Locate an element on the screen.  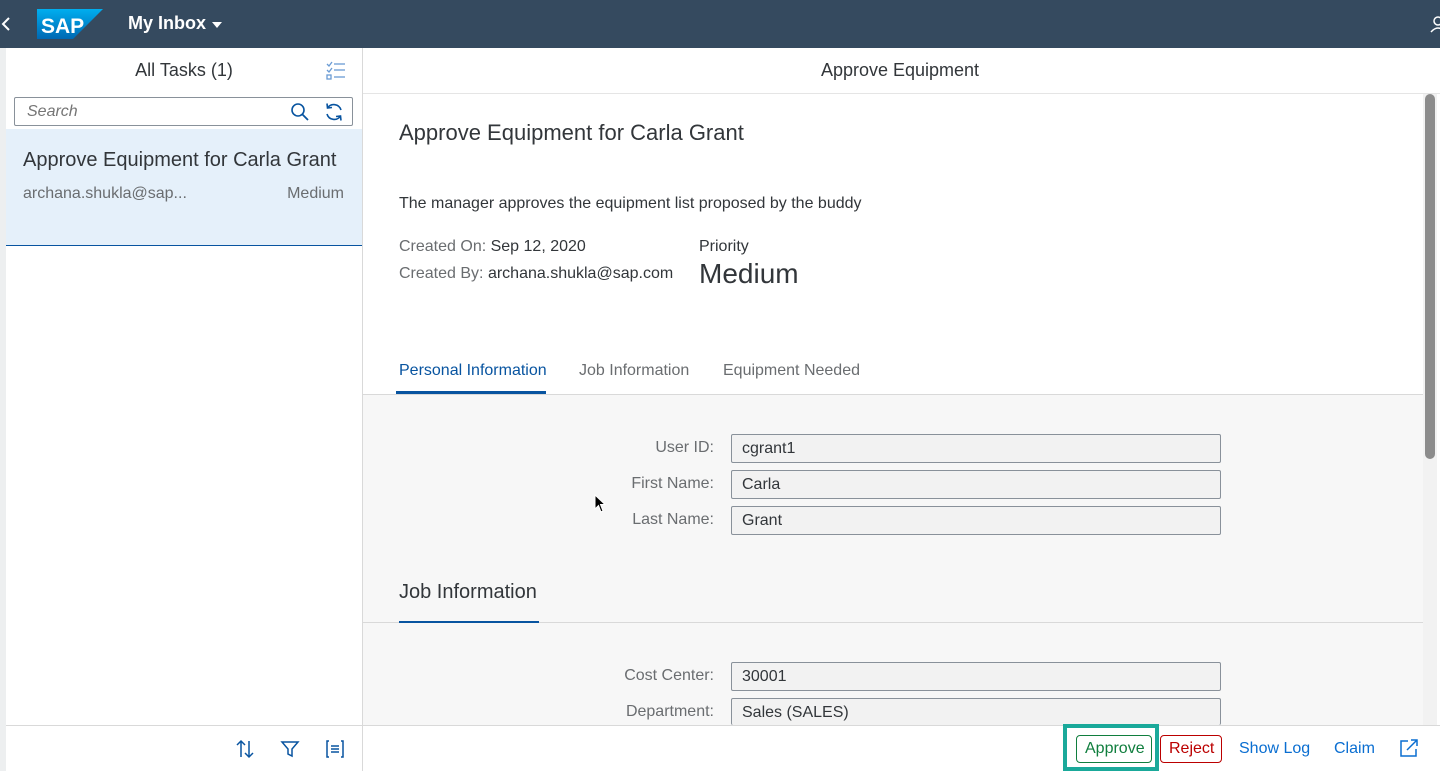
search-input is located at coordinates (152, 112).